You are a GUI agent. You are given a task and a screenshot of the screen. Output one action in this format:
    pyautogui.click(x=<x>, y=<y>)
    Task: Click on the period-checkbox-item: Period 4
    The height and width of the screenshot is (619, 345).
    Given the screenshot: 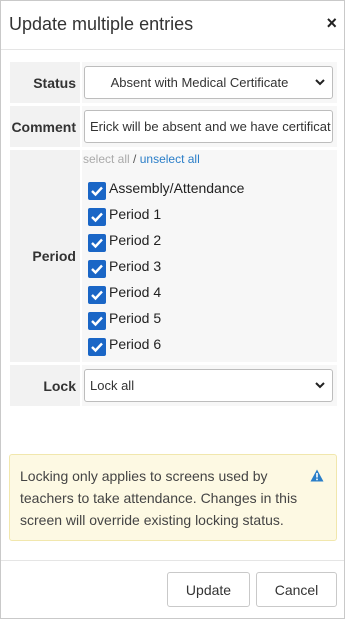 What is the action you would take?
    pyautogui.click(x=125, y=293)
    